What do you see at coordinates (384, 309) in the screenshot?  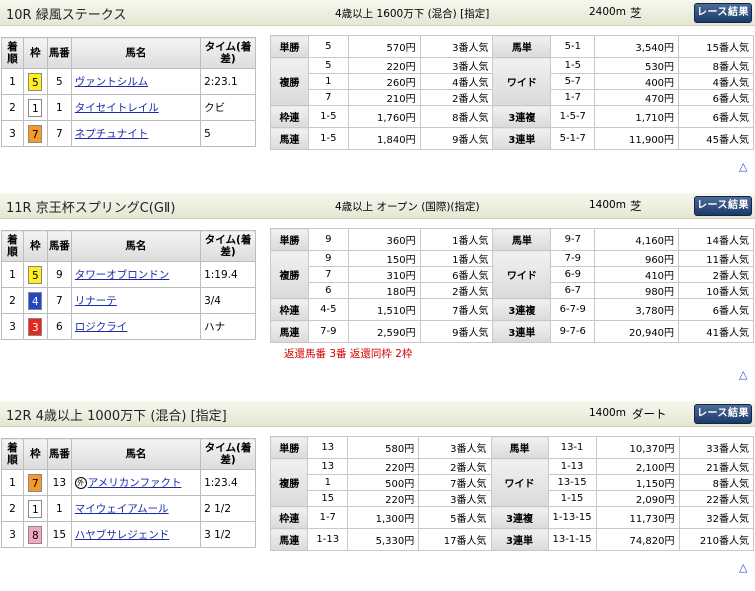 I see `payout-cell: 1,510円` at bounding box center [384, 309].